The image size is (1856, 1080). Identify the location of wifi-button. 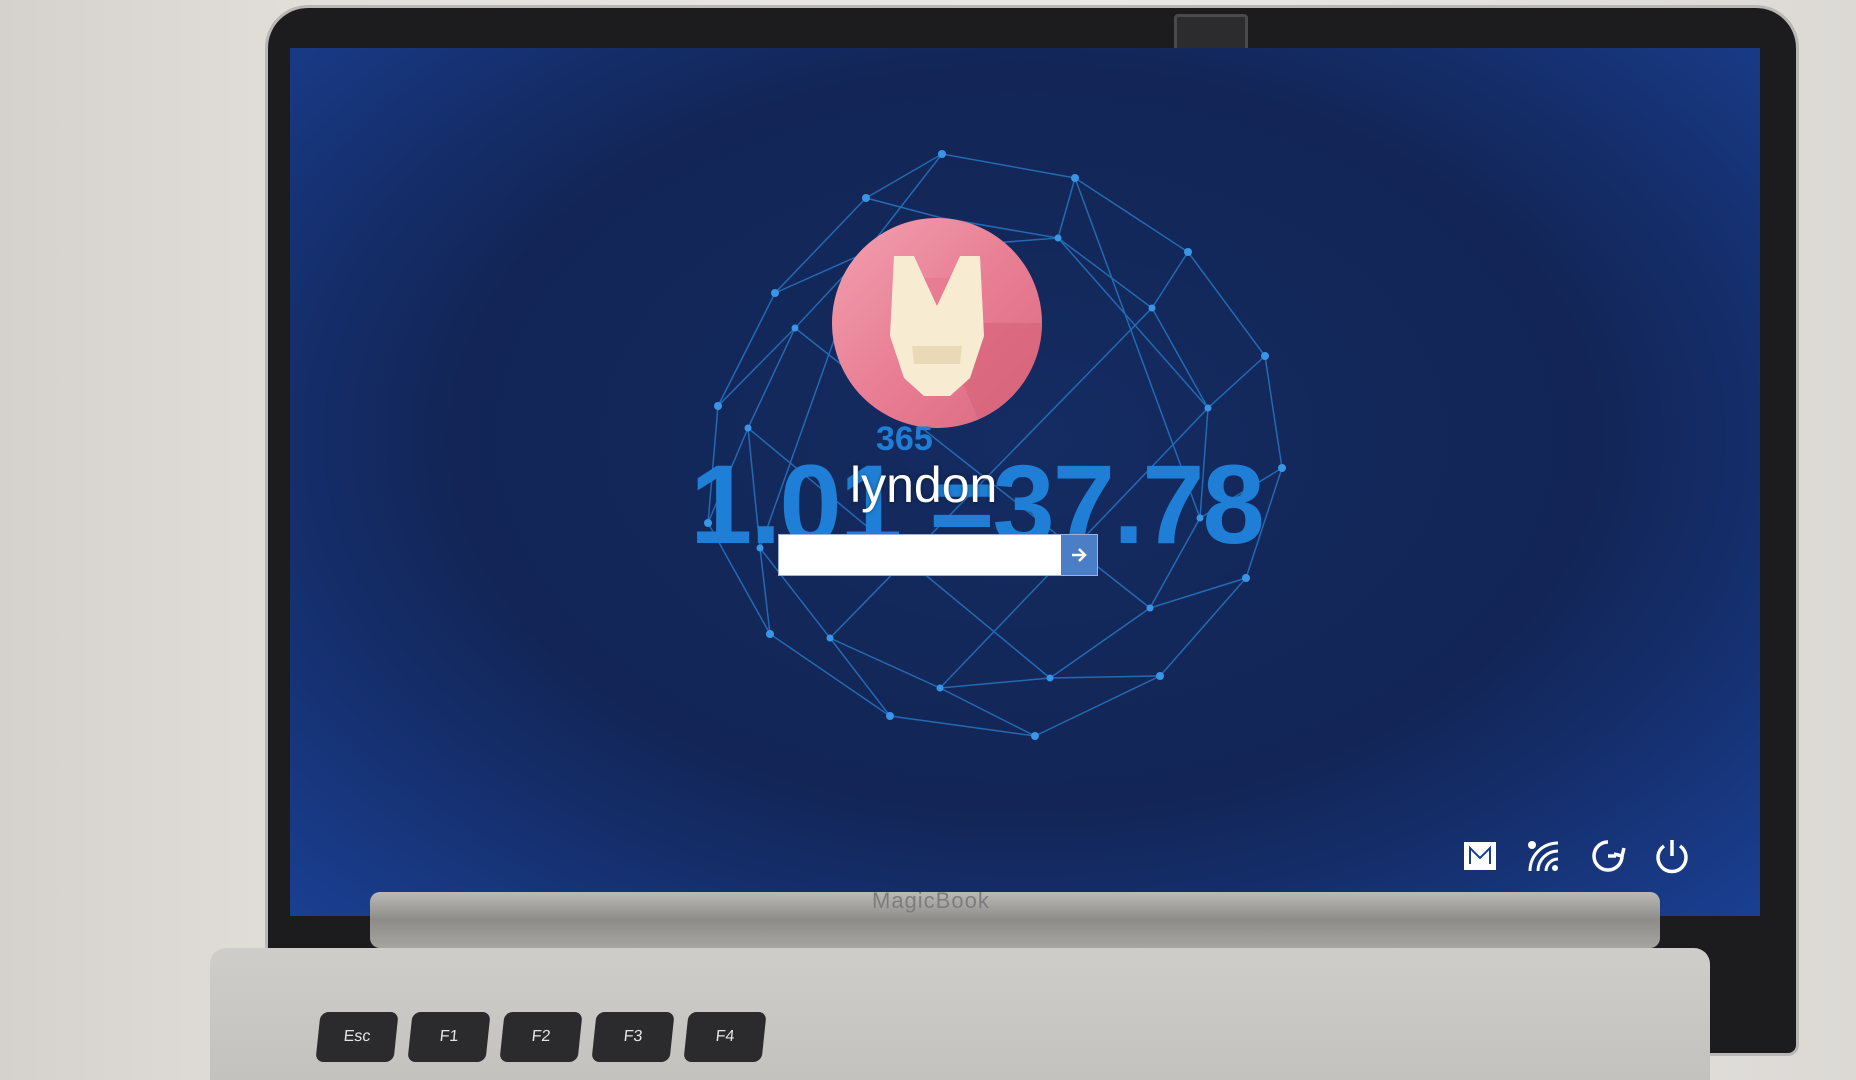
(1544, 856).